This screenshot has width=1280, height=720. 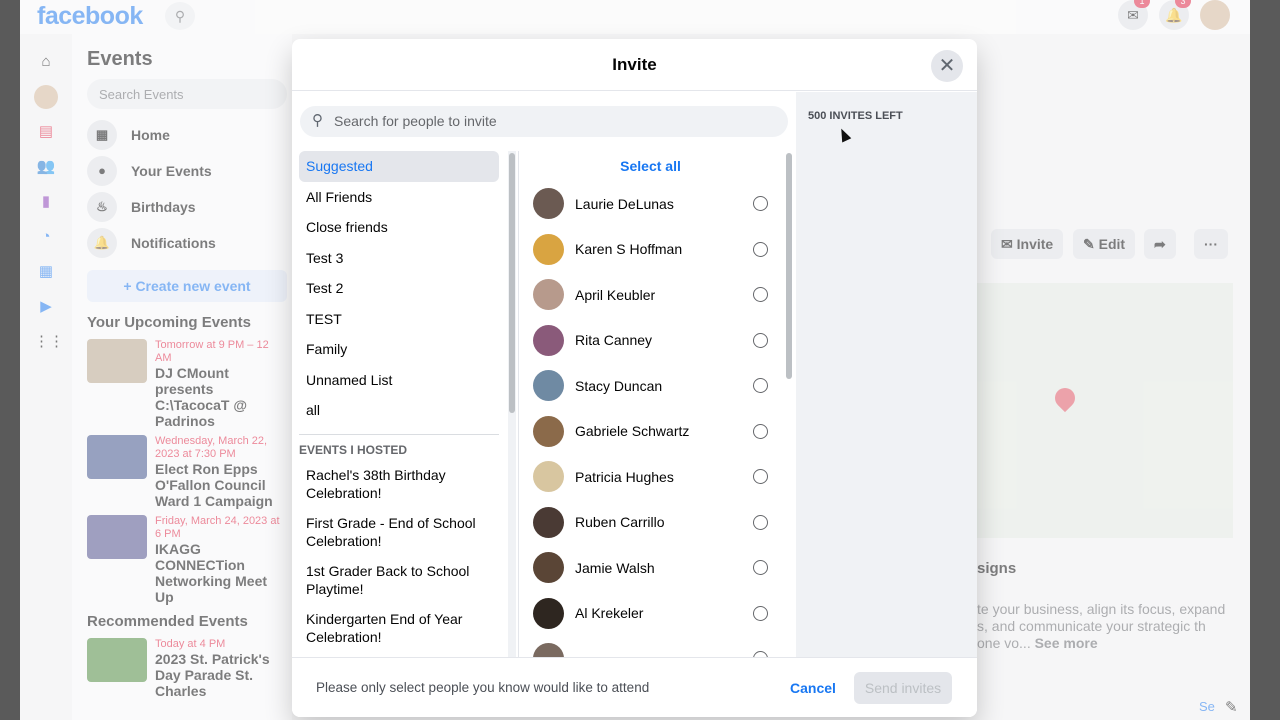 What do you see at coordinates (650, 646) in the screenshot?
I see `person-row` at bounding box center [650, 646].